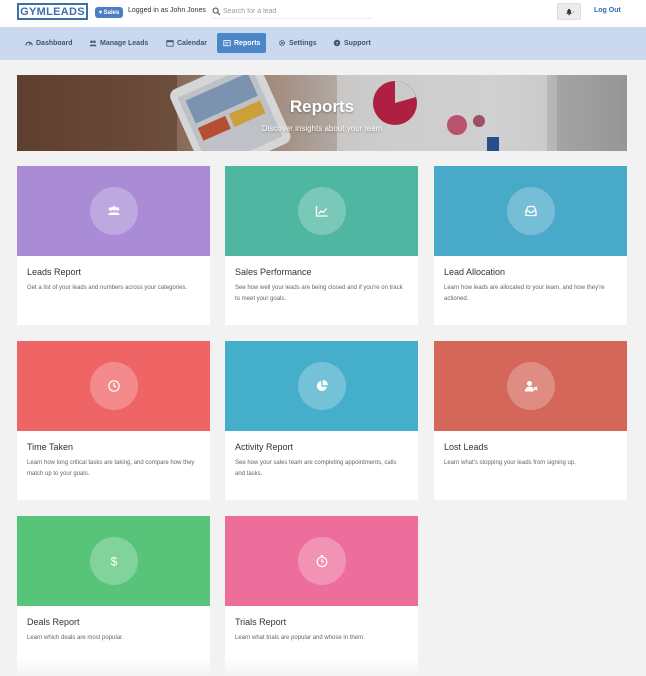 This screenshot has width=646, height=676. I want to click on calendar-icon, so click(170, 43).